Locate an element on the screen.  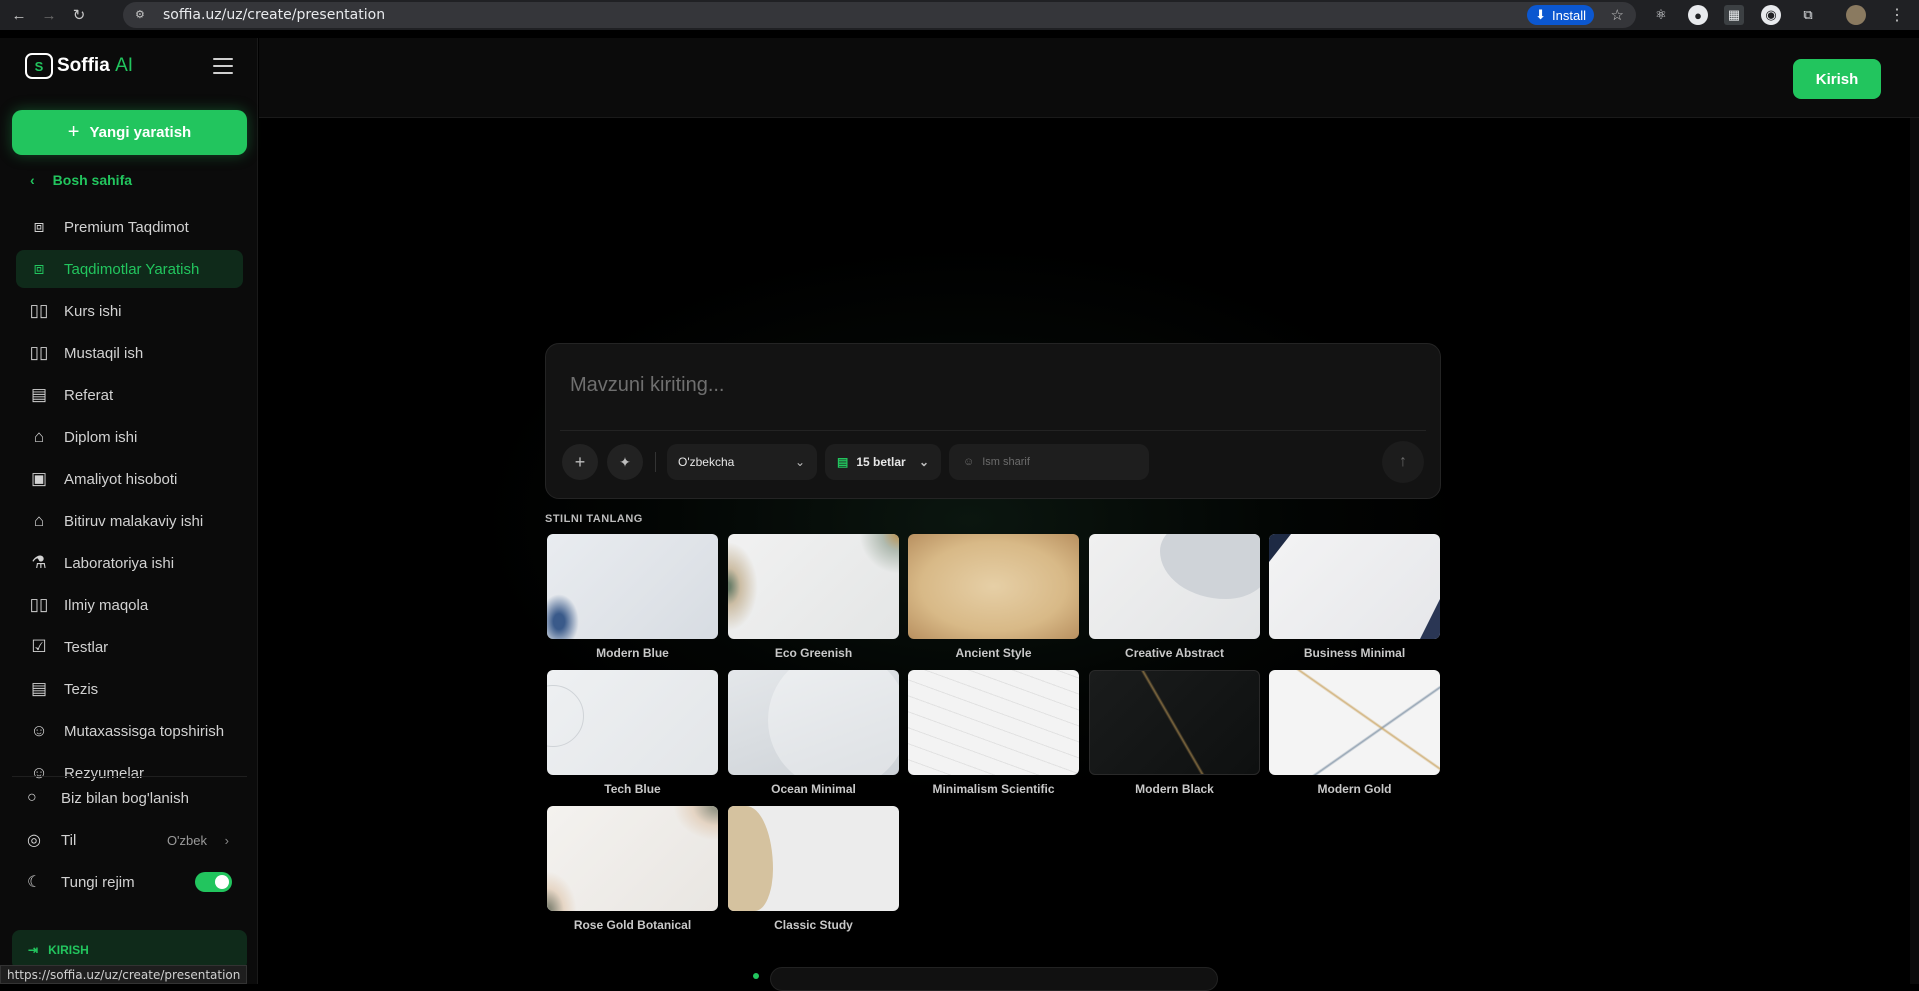
clipboard-check-icon: ☑ is located at coordinates (39, 646).